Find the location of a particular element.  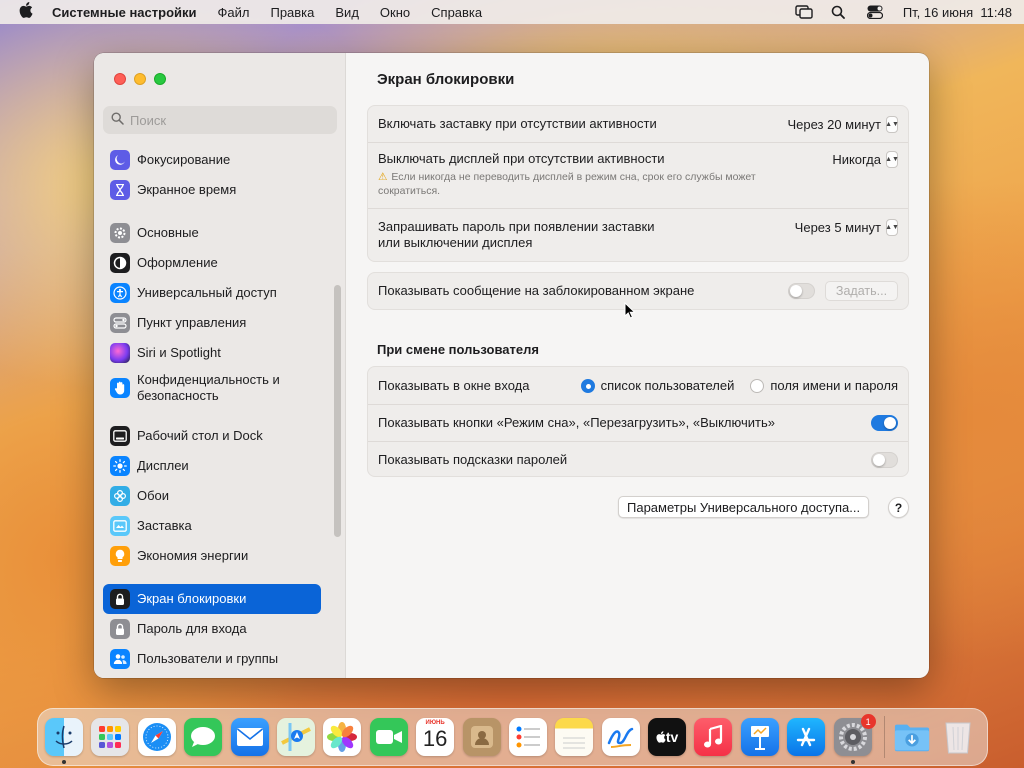

screensaver-icon is located at coordinates (120, 526).